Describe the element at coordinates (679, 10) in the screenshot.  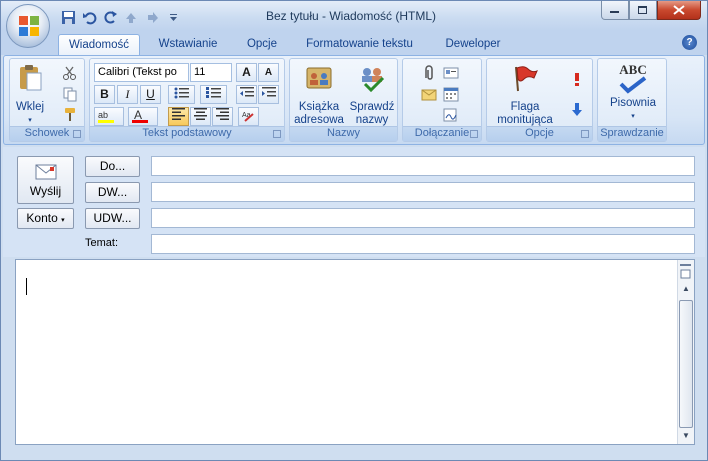
I see `close-button` at that location.